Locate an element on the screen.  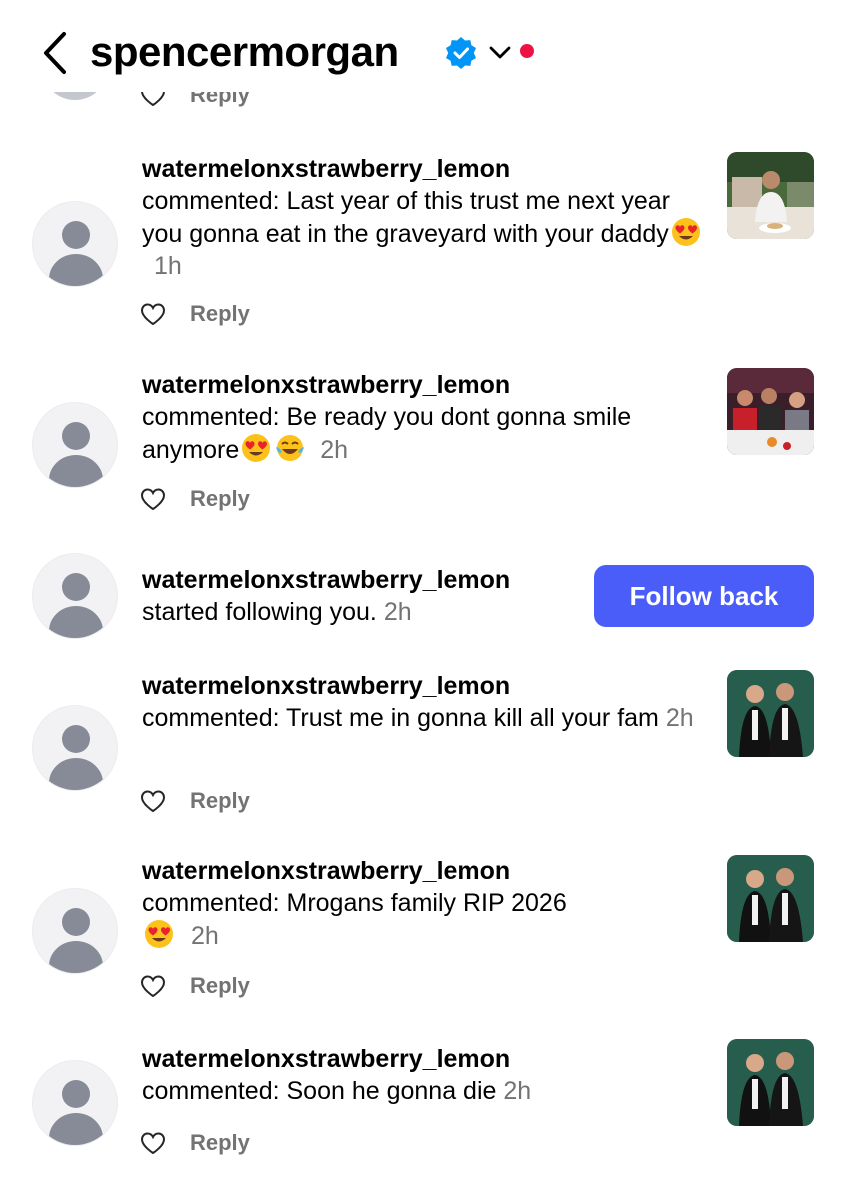
verified-badge-icon is located at coordinates (461, 53).